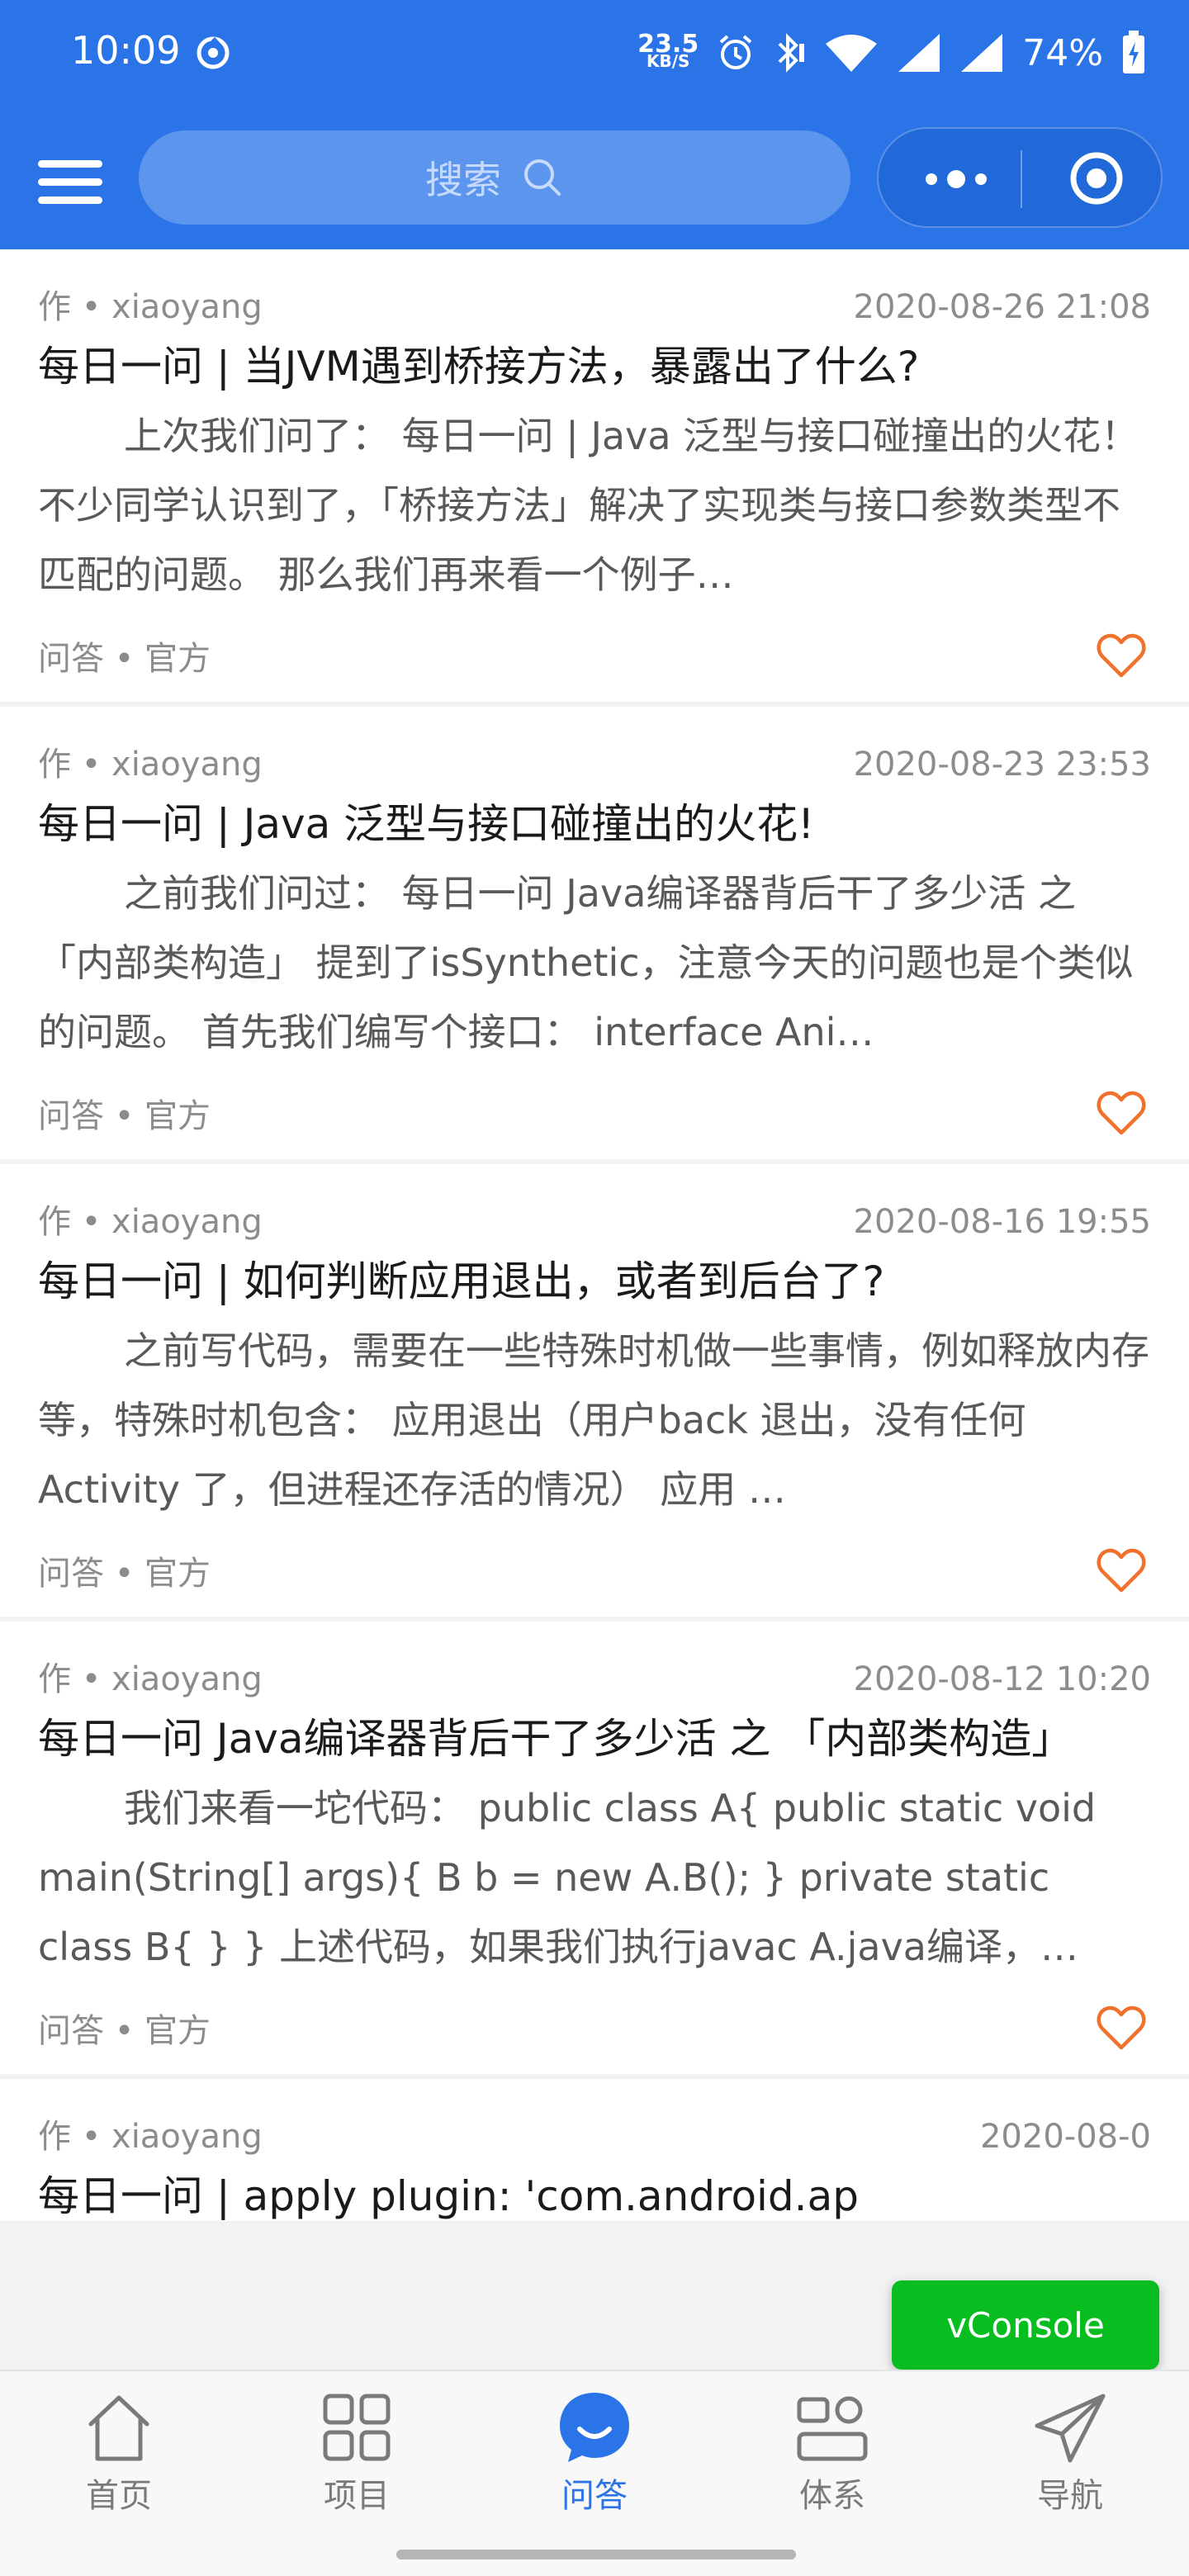 The image size is (1189, 2576). What do you see at coordinates (852, 53) in the screenshot?
I see `wifi-icon` at bounding box center [852, 53].